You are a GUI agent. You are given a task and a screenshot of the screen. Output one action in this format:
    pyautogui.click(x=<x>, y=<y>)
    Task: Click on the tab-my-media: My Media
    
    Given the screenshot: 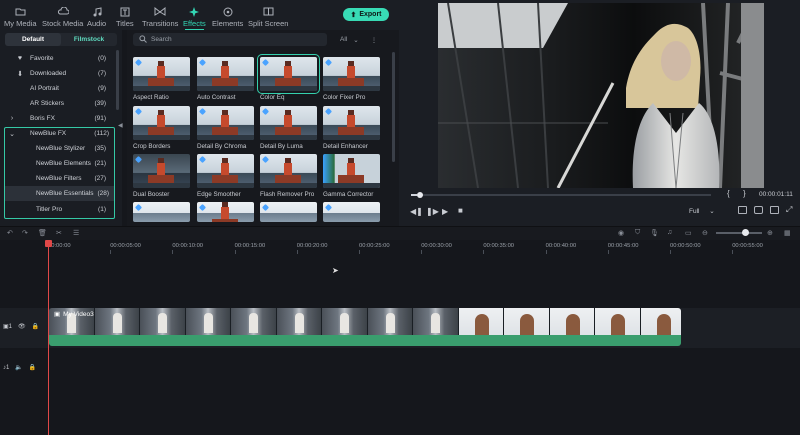 What is the action you would take?
    pyautogui.click(x=20, y=16)
    